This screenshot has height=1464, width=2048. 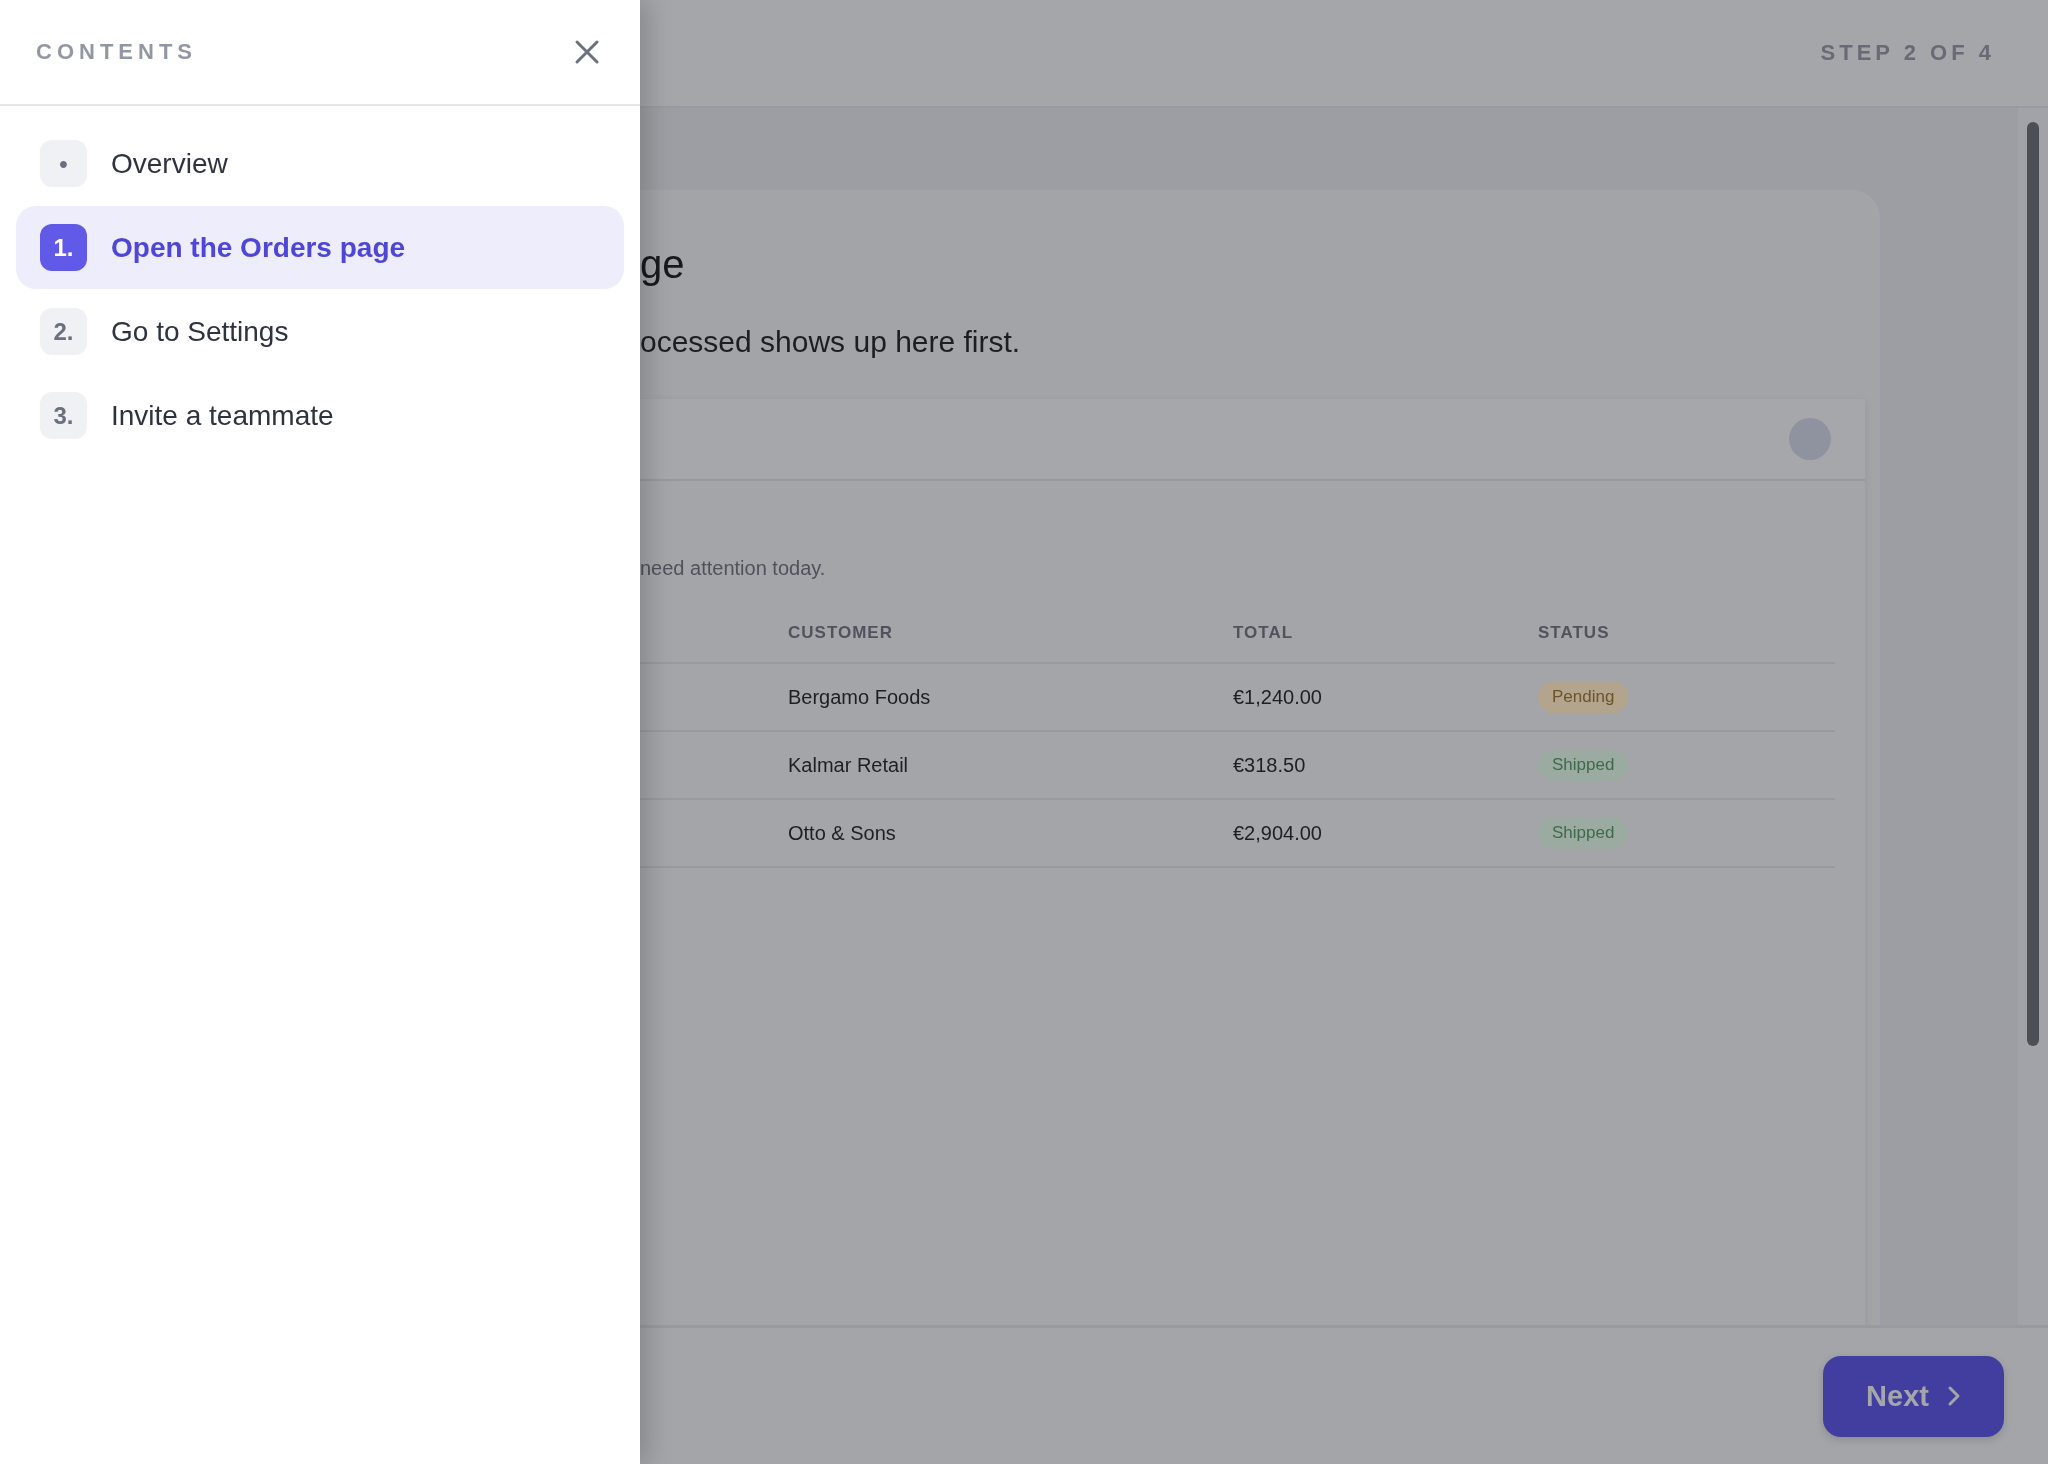 I want to click on next-button: Next, so click(x=1913, y=1396).